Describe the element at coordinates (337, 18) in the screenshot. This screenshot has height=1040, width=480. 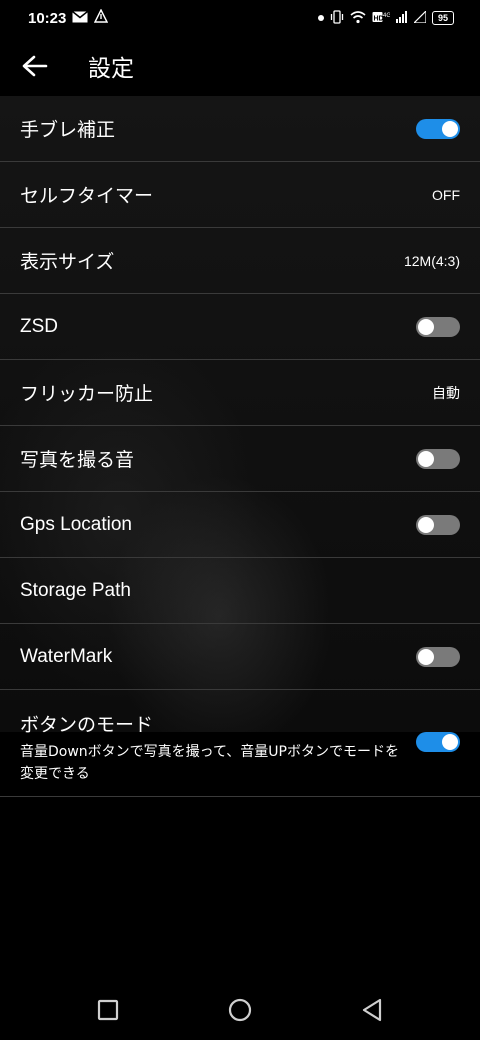
I see `vibrate-icon` at that location.